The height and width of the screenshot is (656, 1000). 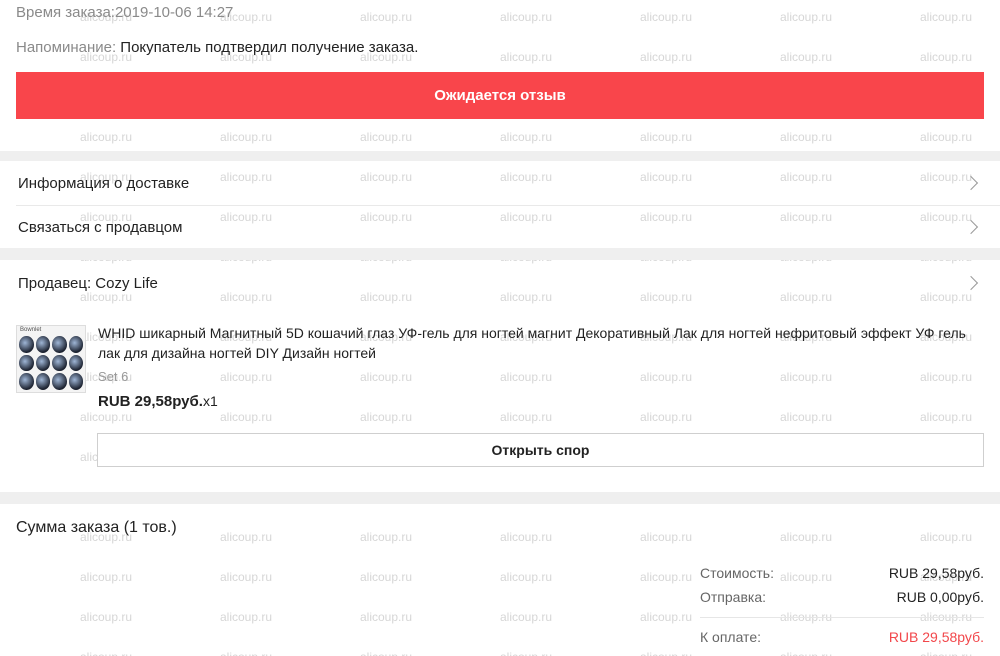 What do you see at coordinates (174, 12) in the screenshot?
I see `order-time-value: 2019-10-06 14:27` at bounding box center [174, 12].